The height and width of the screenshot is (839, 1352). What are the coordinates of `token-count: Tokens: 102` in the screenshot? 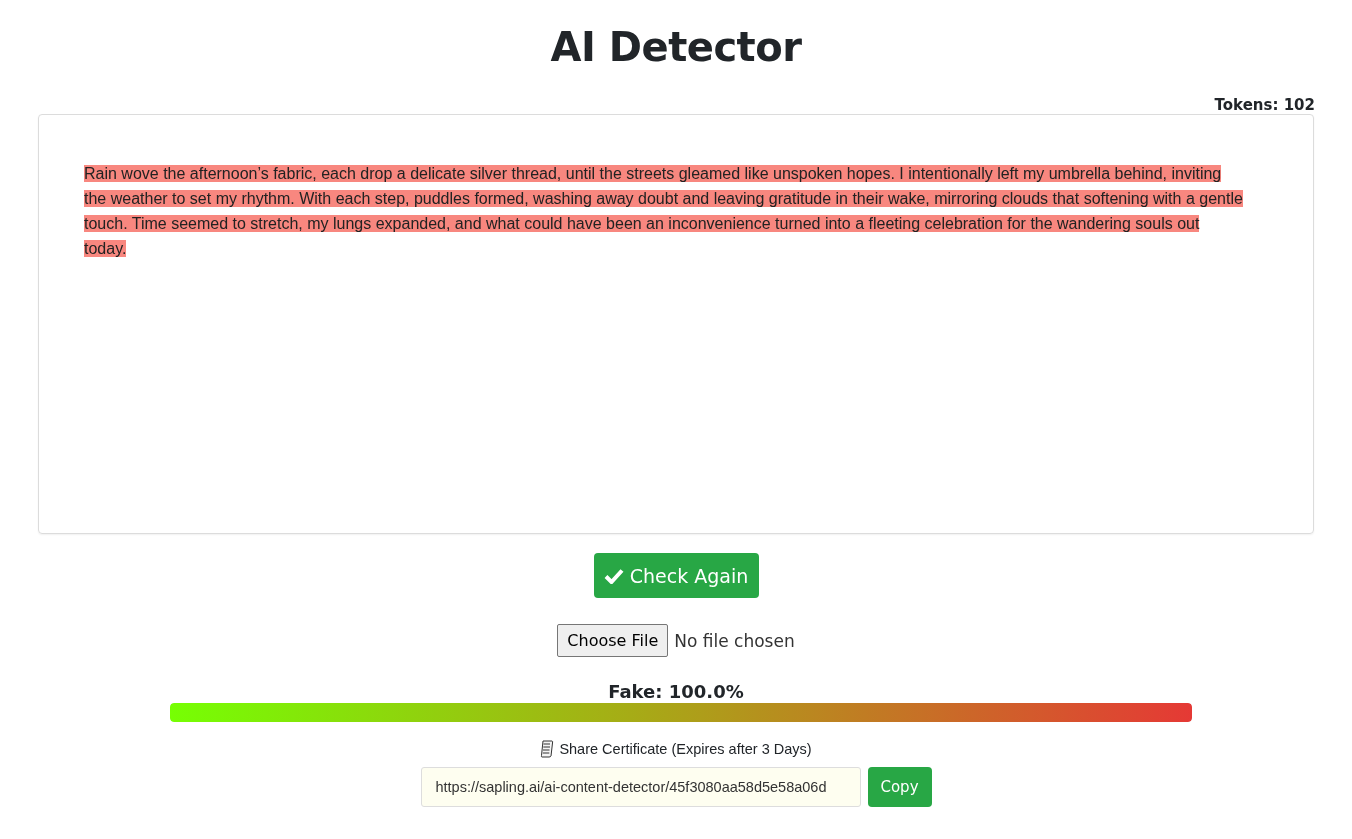 It's located at (1264, 105).